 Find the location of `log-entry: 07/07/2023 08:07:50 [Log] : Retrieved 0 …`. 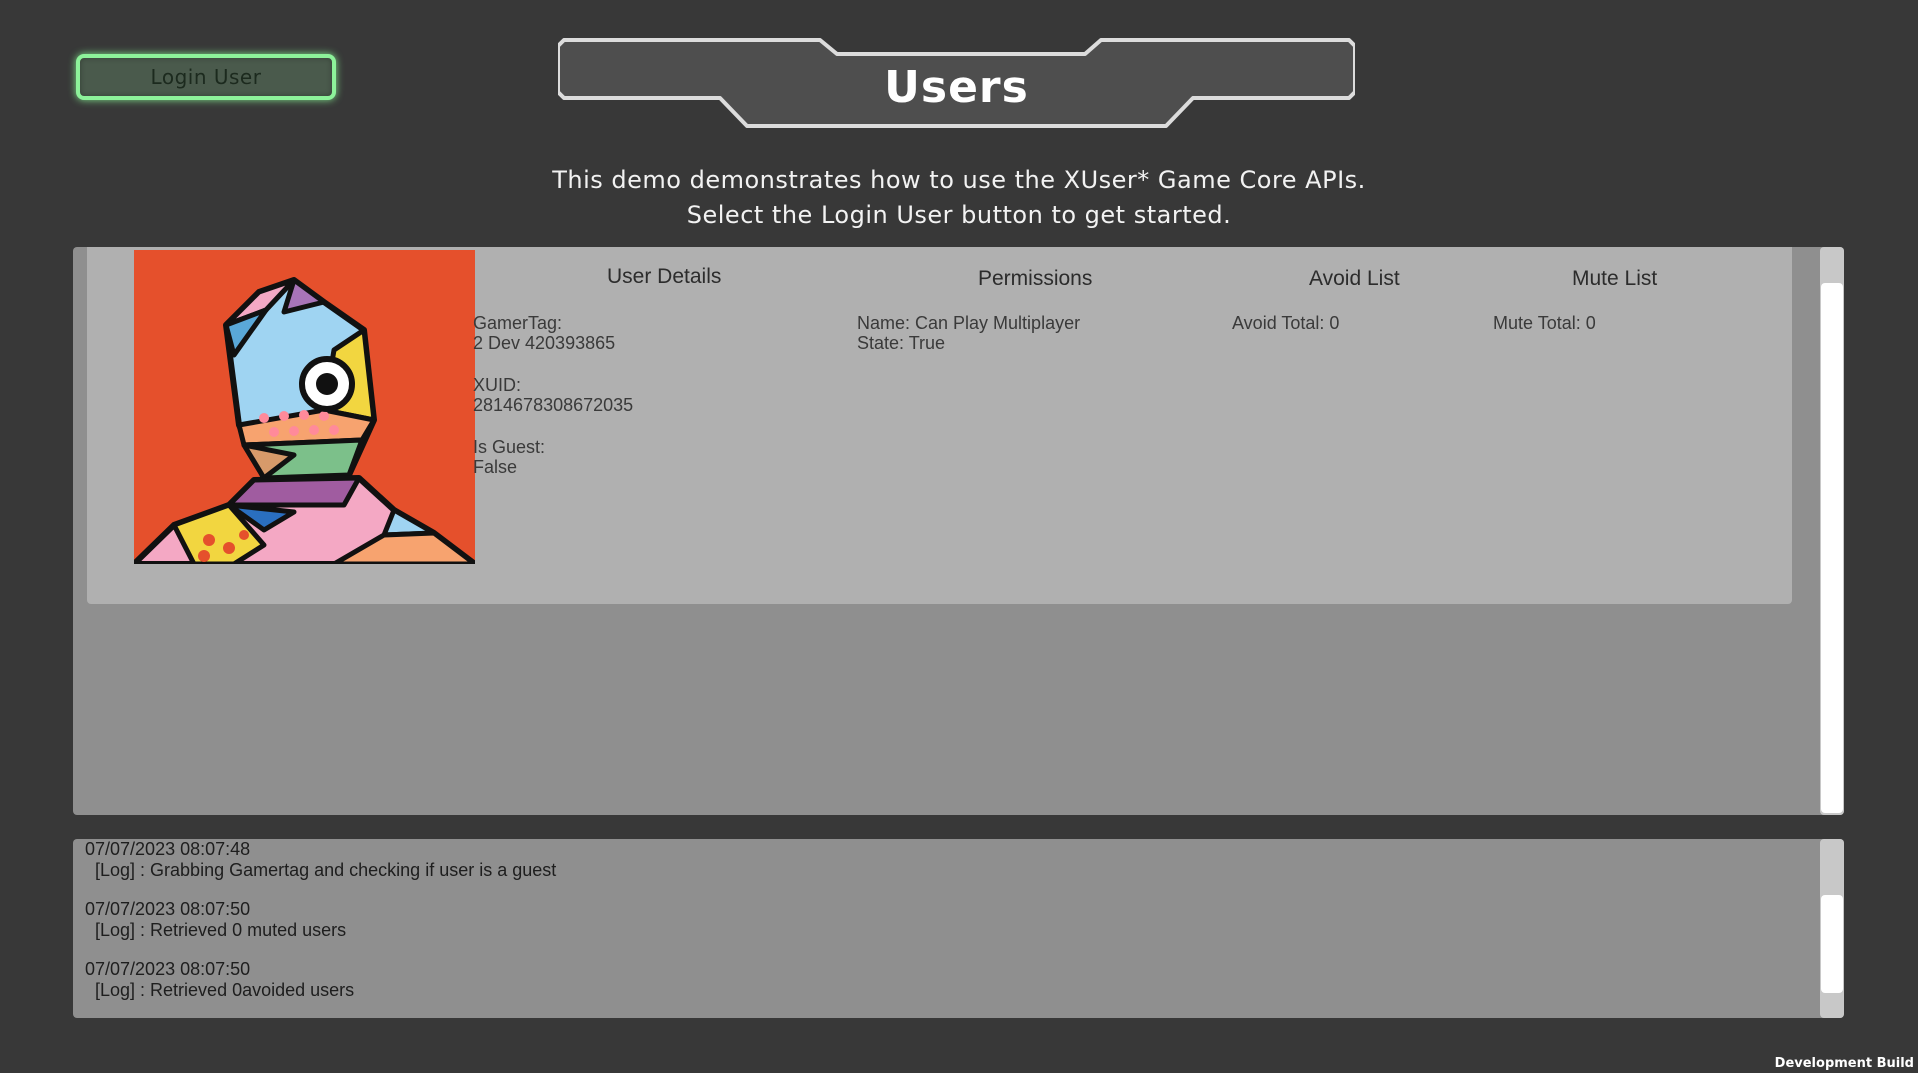

log-entry: 07/07/2023 08:07:50 [Log] : Retrieved 0 … is located at coordinates (215, 920).